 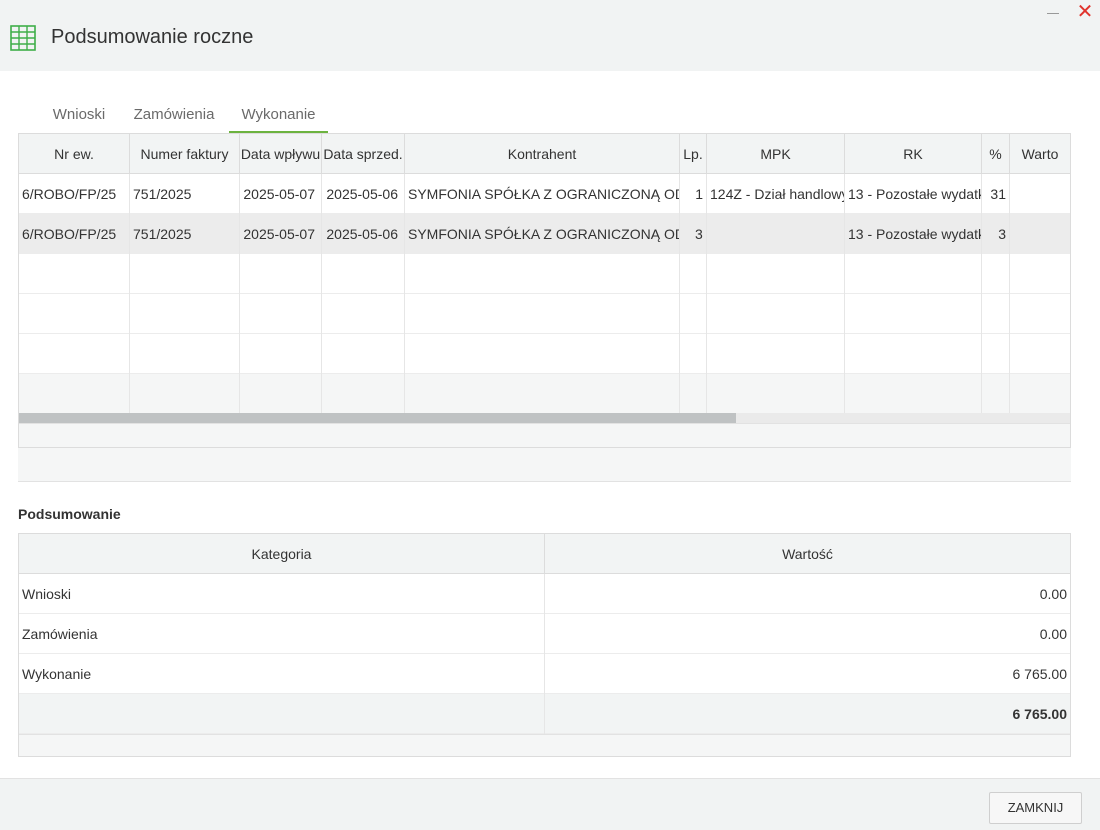 What do you see at coordinates (377, 418) in the screenshot?
I see `horizontal-scrollbar-thumb` at bounding box center [377, 418].